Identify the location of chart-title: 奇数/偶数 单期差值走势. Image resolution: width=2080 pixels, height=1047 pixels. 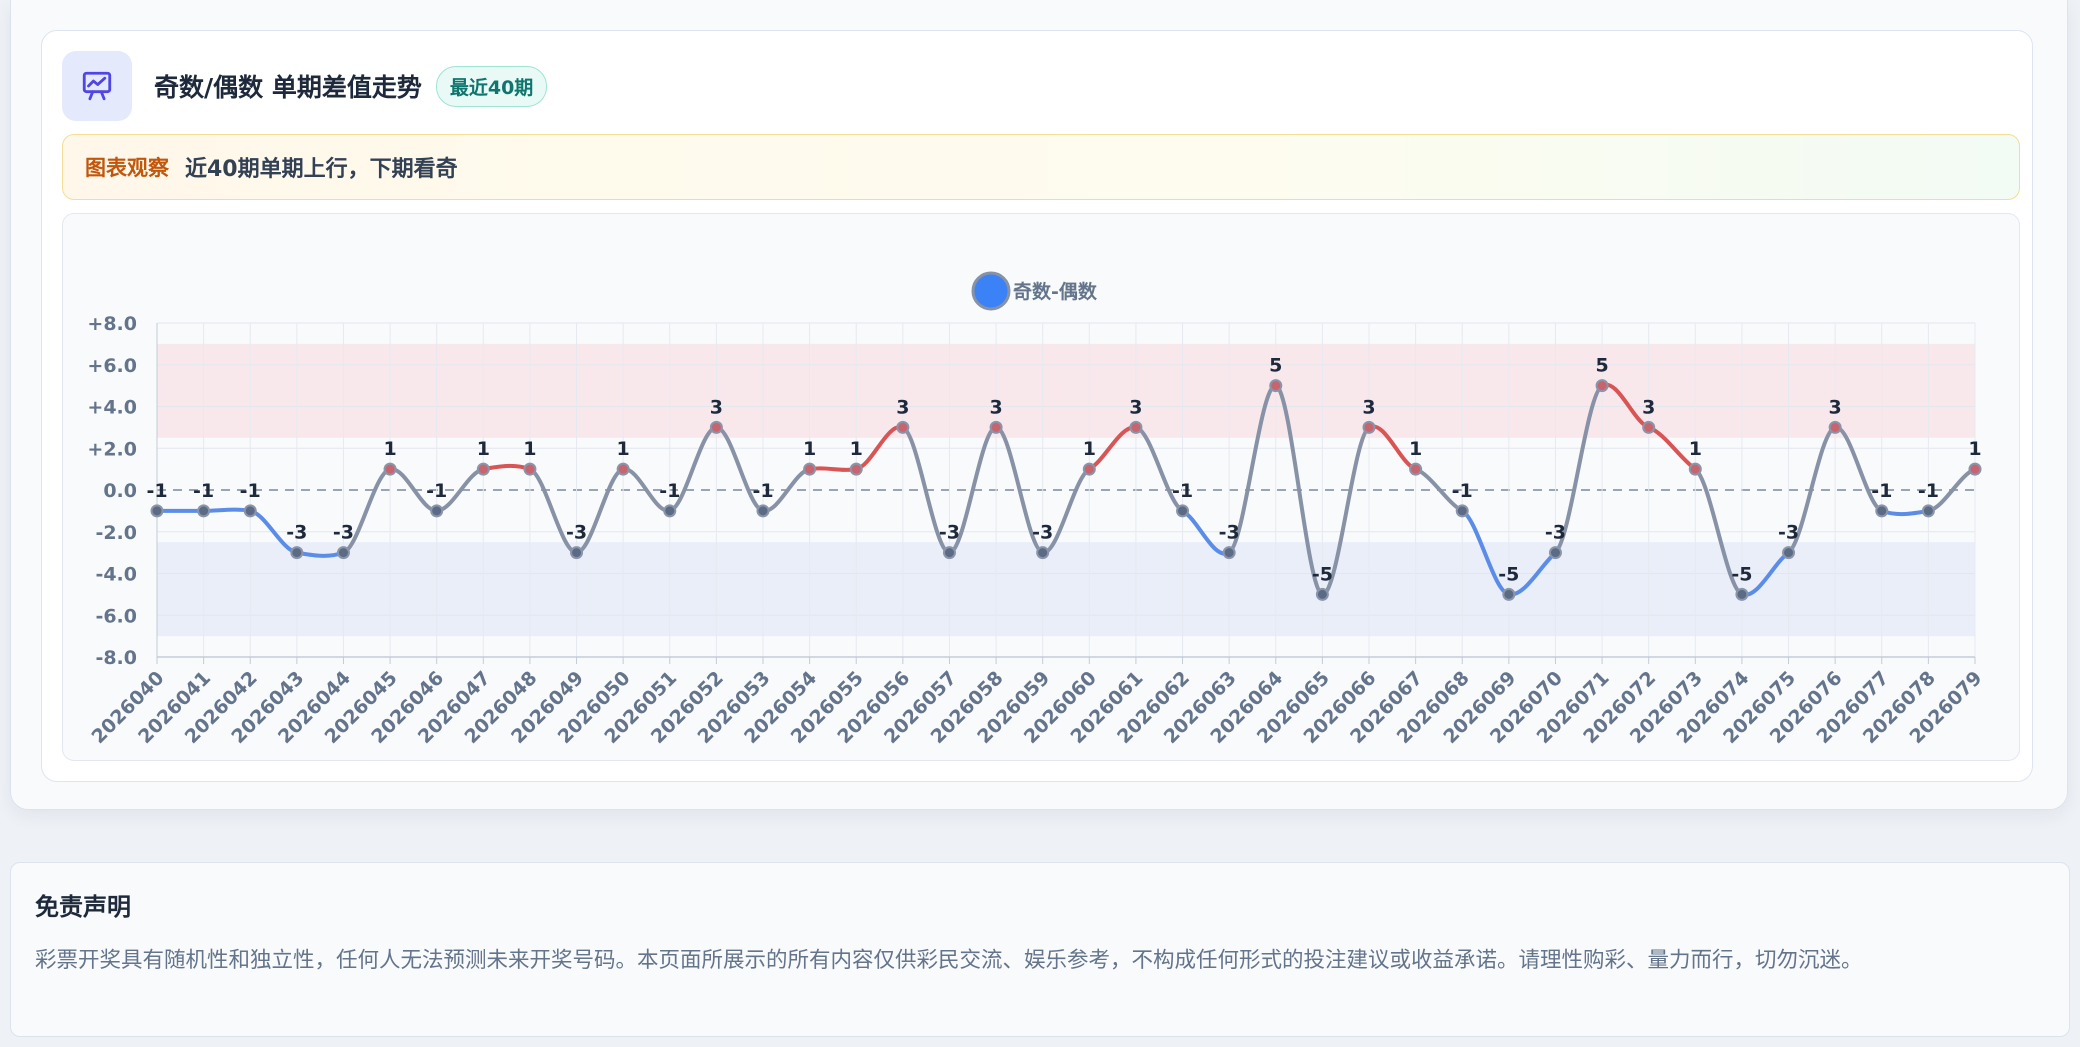
(288, 87).